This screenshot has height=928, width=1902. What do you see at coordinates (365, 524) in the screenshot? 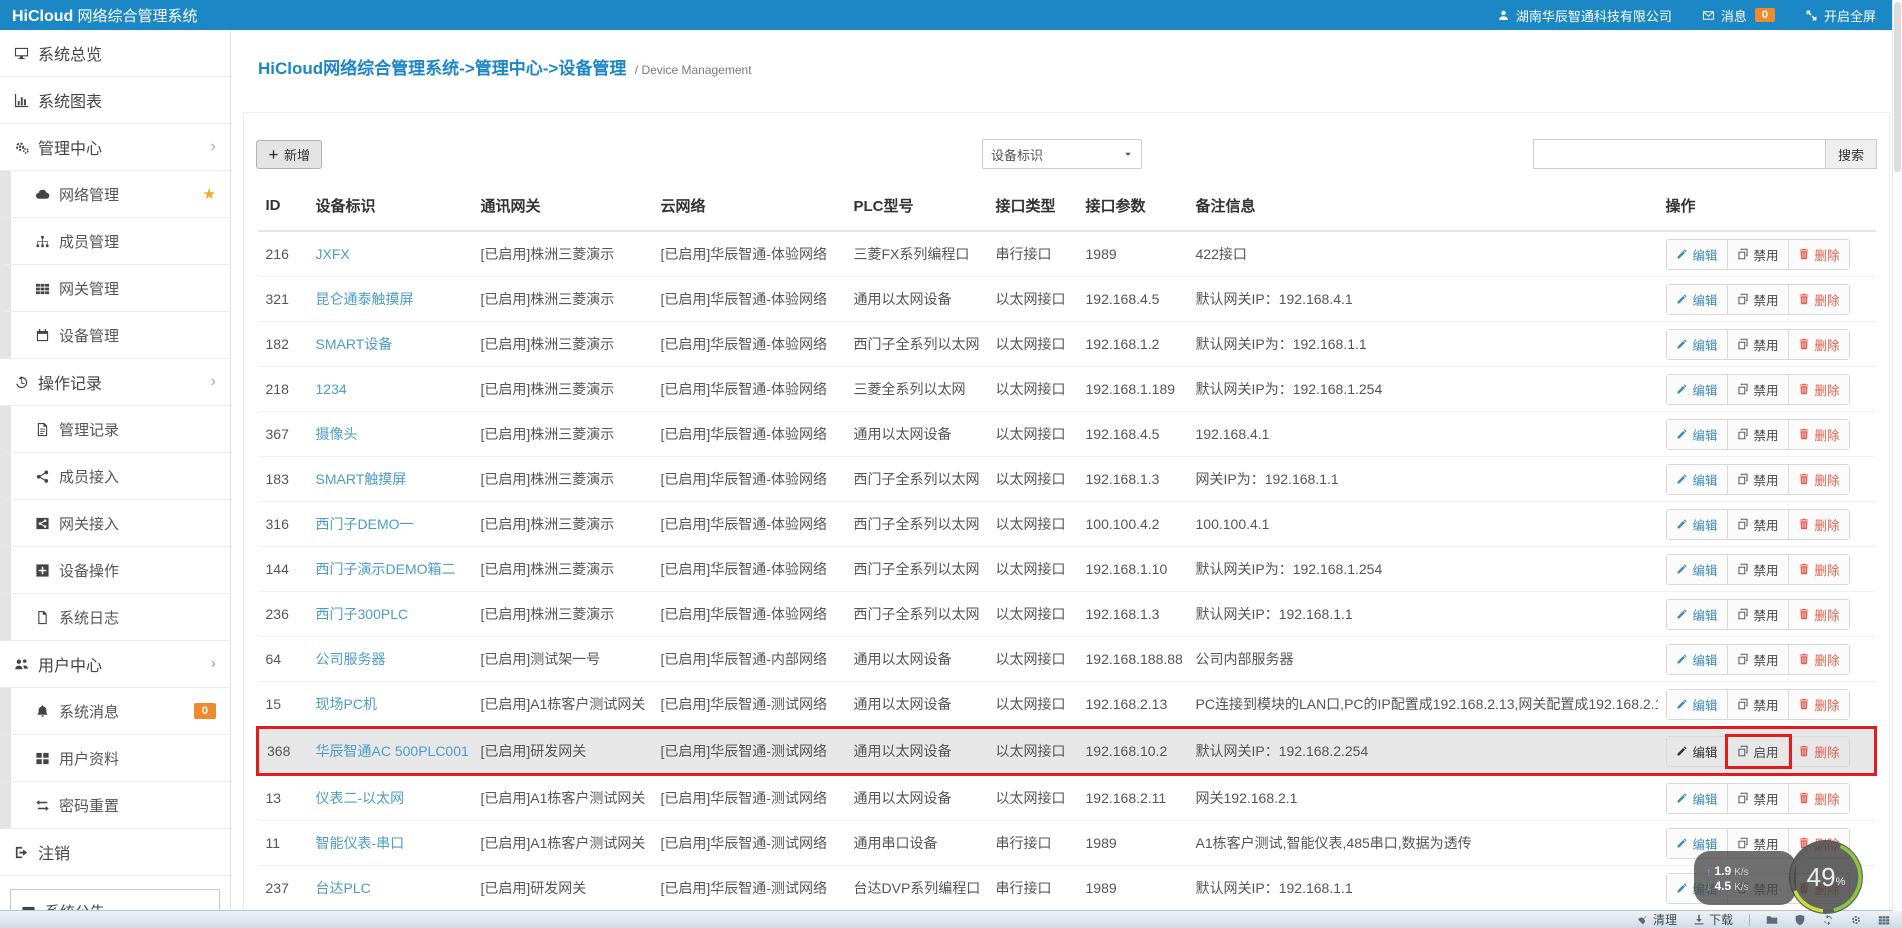
I see `device-name-link: 西门子DEMO一` at bounding box center [365, 524].